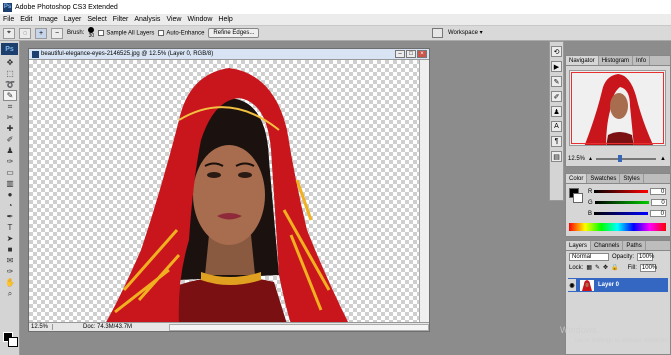 This screenshot has height=355, width=671. What do you see at coordinates (10, 161) in the screenshot?
I see `history-brush-tool-icon: ✑` at bounding box center [10, 161].